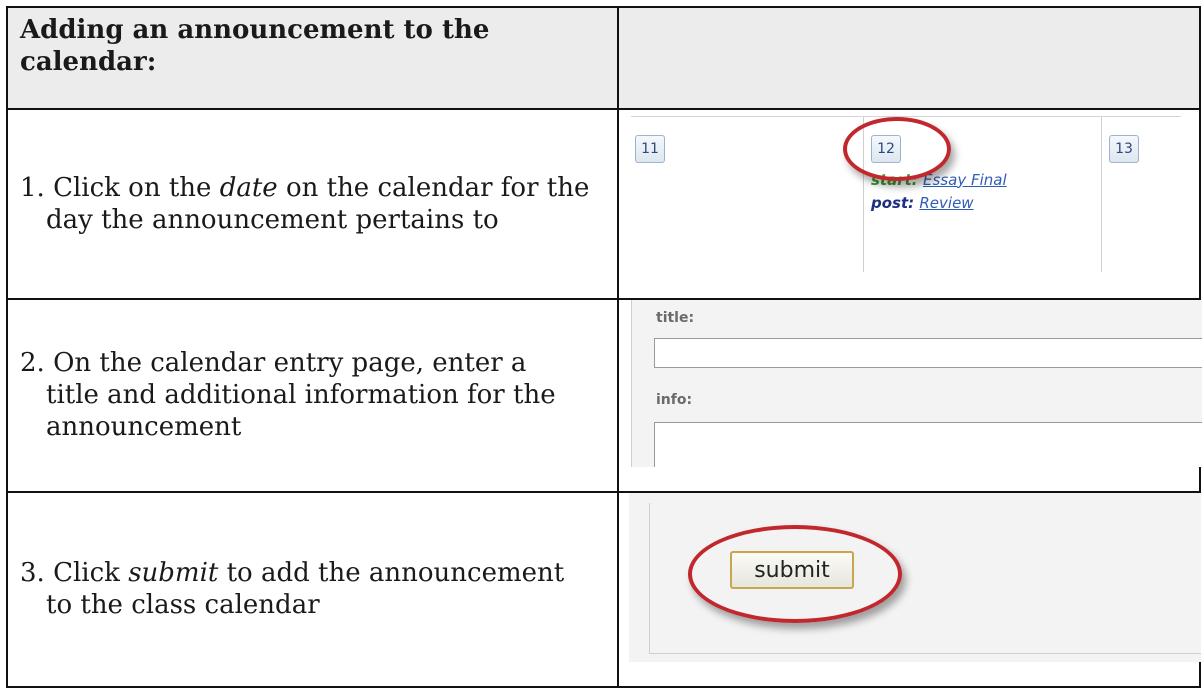 Image resolution: width=1204 pixels, height=692 pixels. Describe the element at coordinates (272, 219) in the screenshot. I see `step-1-line-2: day the announcement pertains to` at that location.